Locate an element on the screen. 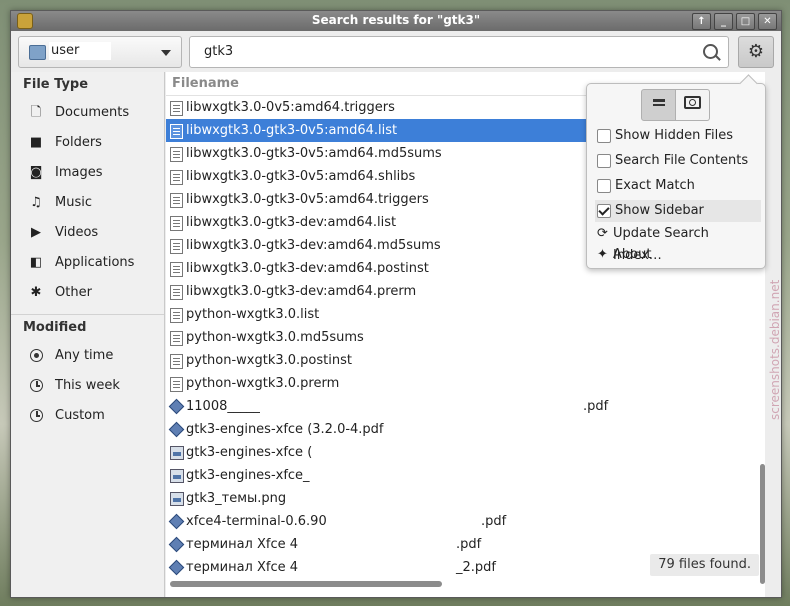 This screenshot has height=606, width=790. sidebar-item-images: ◙ Images is located at coordinates (87, 173).